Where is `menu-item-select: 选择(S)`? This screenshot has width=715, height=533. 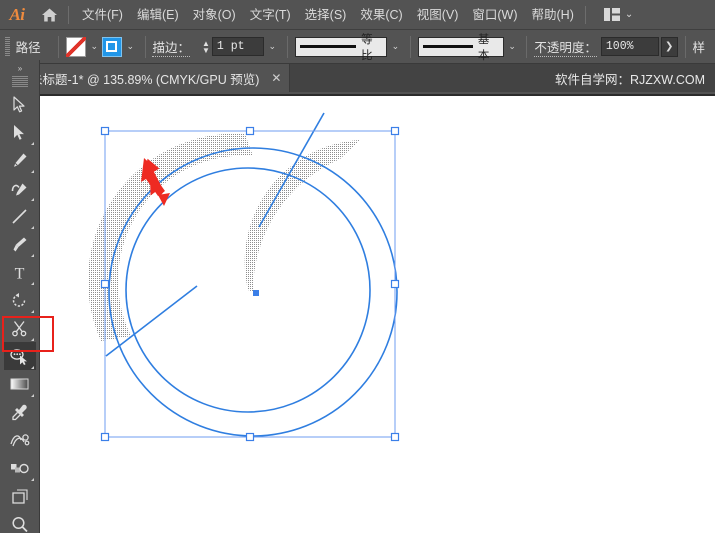
menu-item-select: 选择(S) is located at coordinates (326, 15).